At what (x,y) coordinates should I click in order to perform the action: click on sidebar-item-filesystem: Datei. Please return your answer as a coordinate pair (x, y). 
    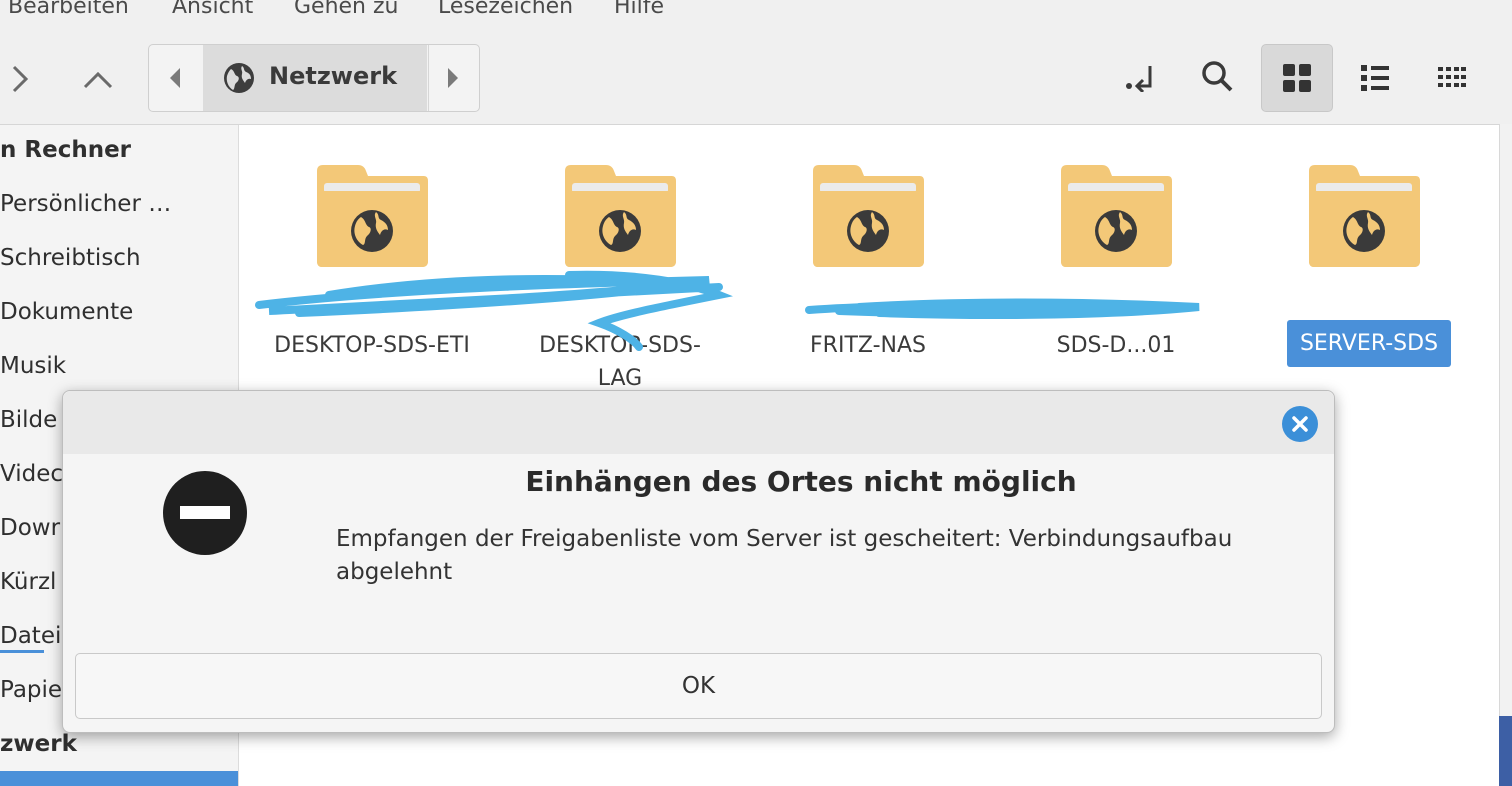
    Looking at the image, I should click on (30, 636).